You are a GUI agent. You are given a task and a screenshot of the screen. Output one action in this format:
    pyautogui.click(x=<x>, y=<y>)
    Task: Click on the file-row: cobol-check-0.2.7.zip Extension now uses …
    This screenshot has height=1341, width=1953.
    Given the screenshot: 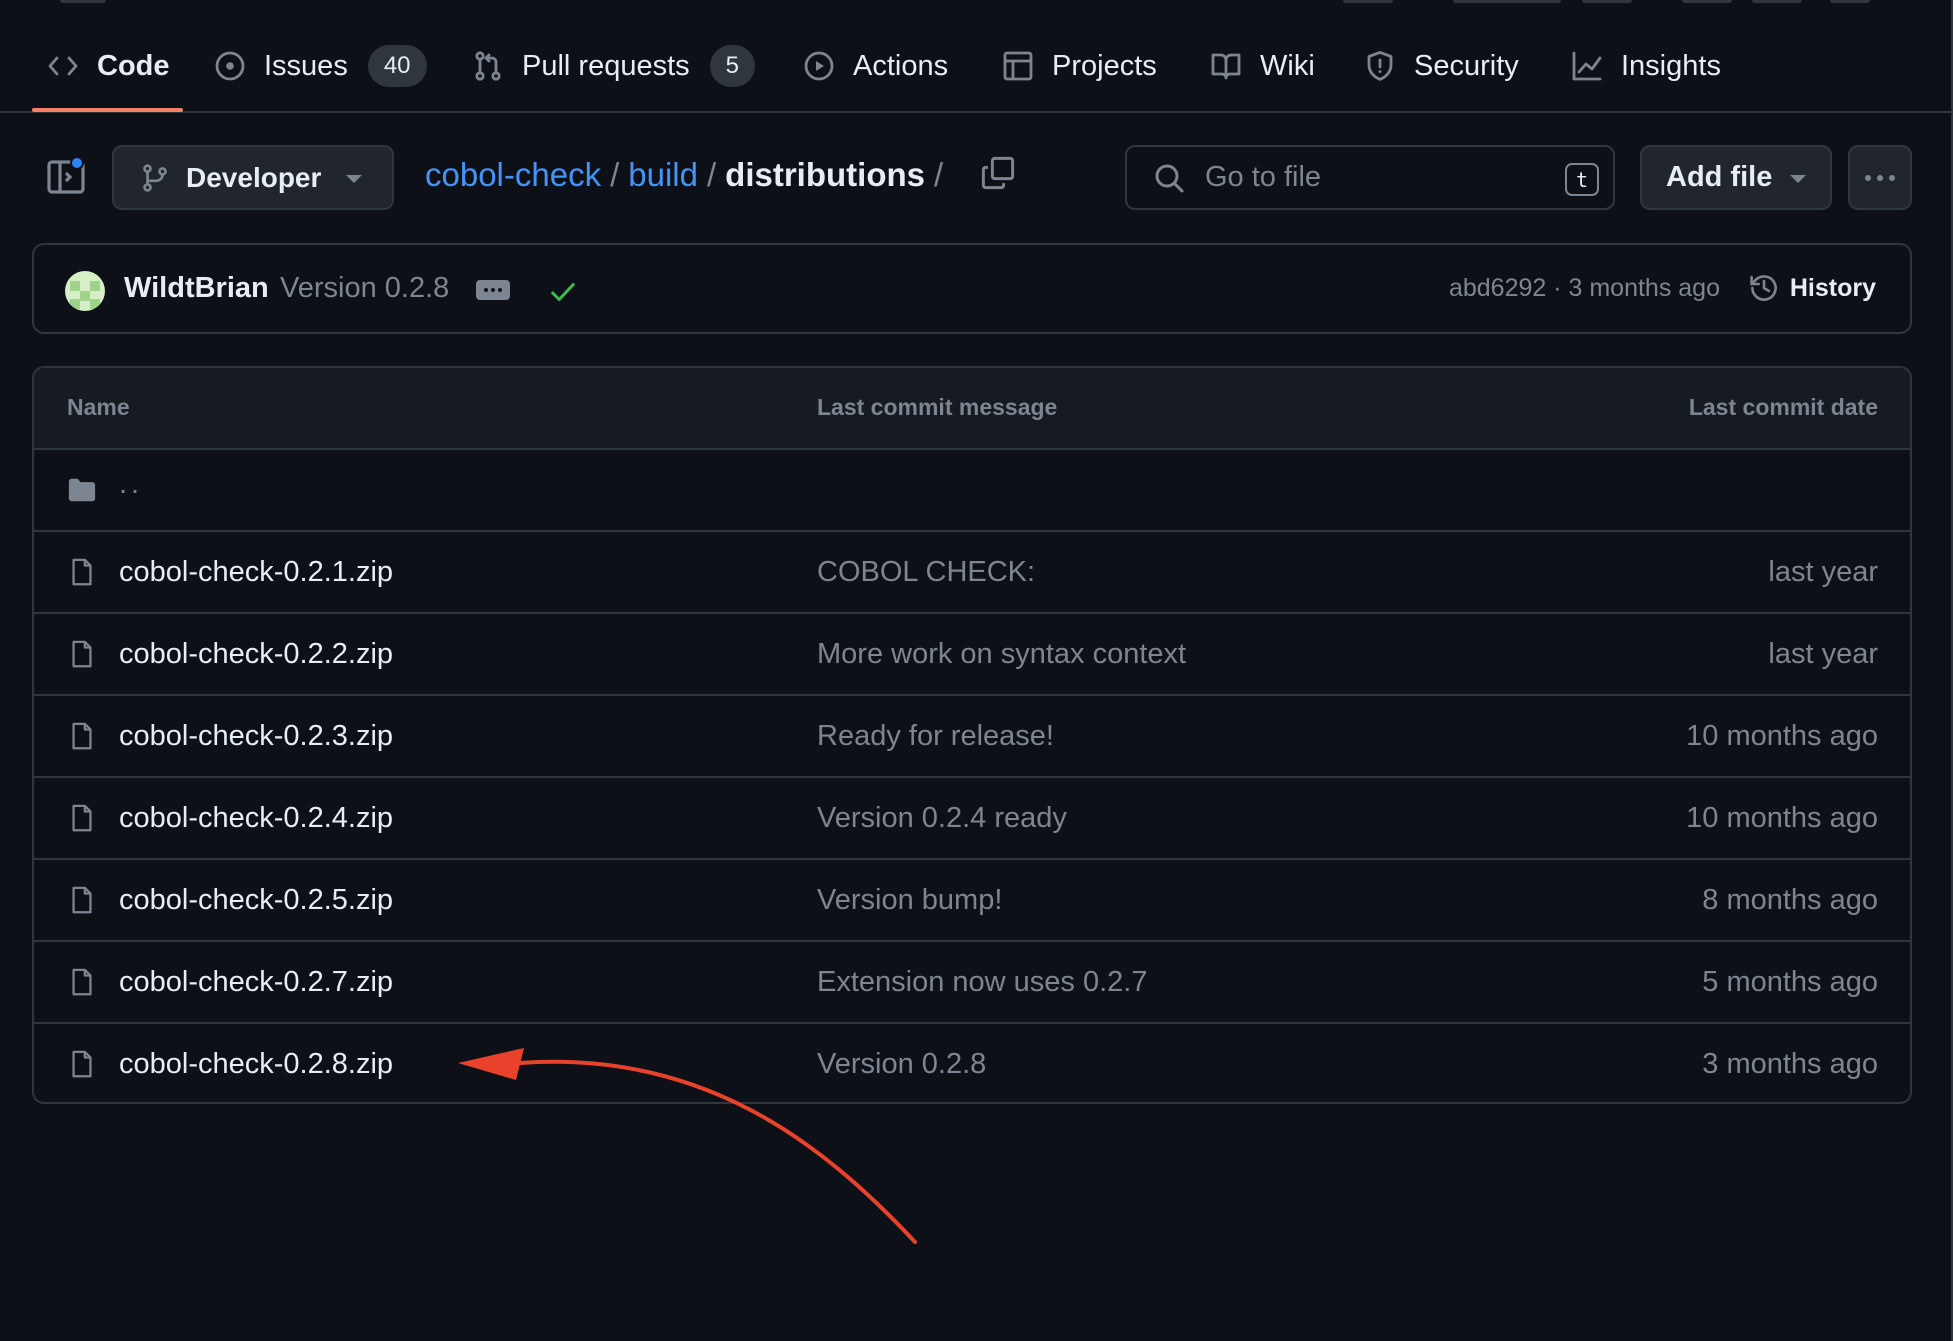 What is the action you would take?
    pyautogui.click(x=972, y=983)
    